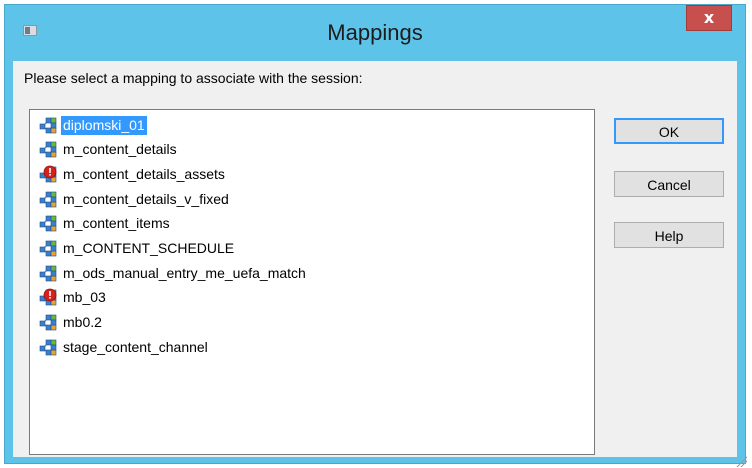 This screenshot has height=468, width=752. Describe the element at coordinates (84, 297) in the screenshot. I see `mapping-name: mb_03` at that location.